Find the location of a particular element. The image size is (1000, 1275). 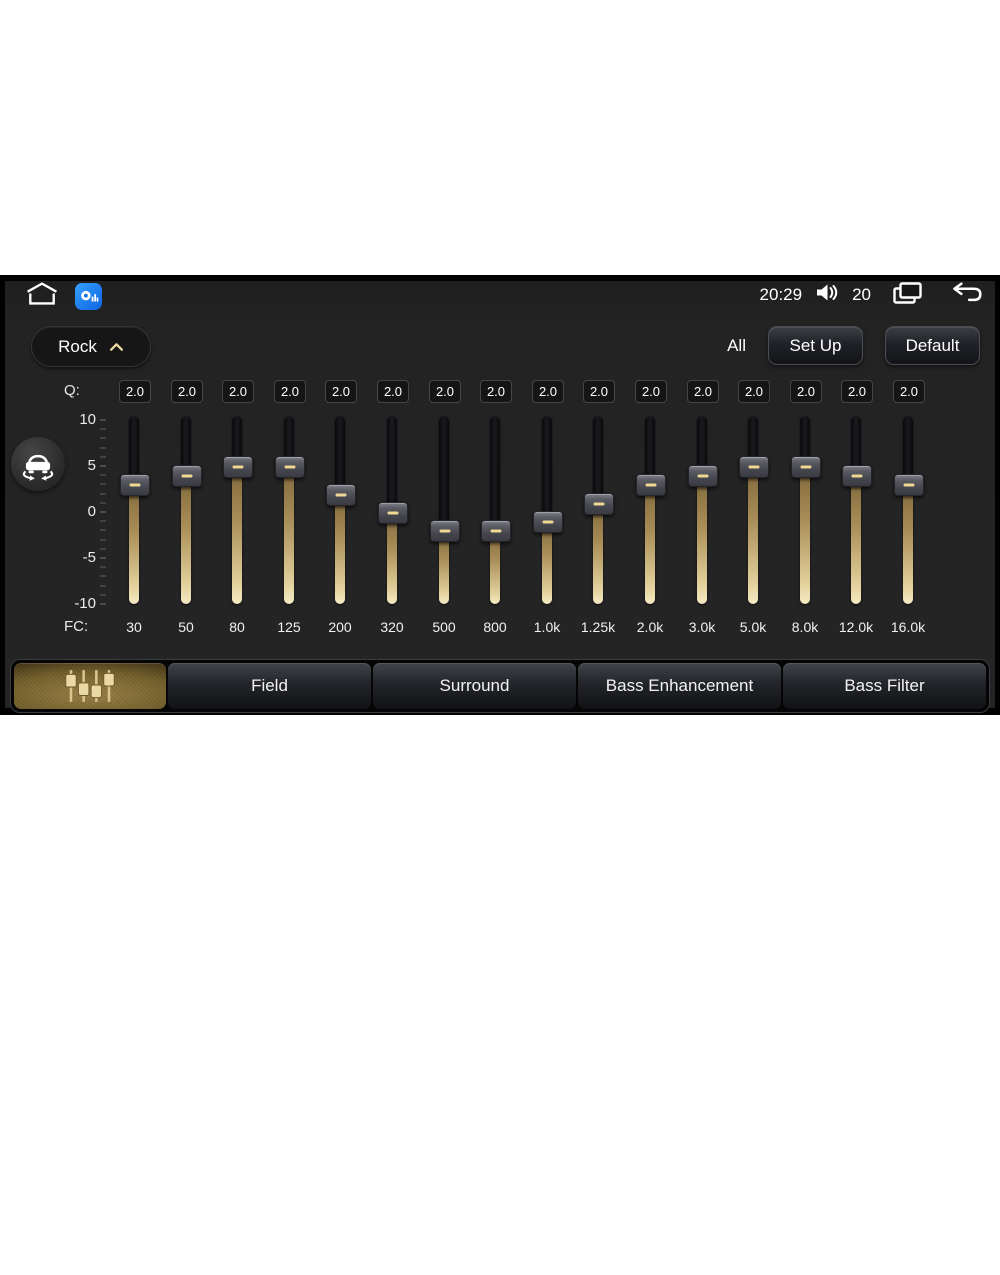

band-slider-track-16.0k is located at coordinates (908, 510).